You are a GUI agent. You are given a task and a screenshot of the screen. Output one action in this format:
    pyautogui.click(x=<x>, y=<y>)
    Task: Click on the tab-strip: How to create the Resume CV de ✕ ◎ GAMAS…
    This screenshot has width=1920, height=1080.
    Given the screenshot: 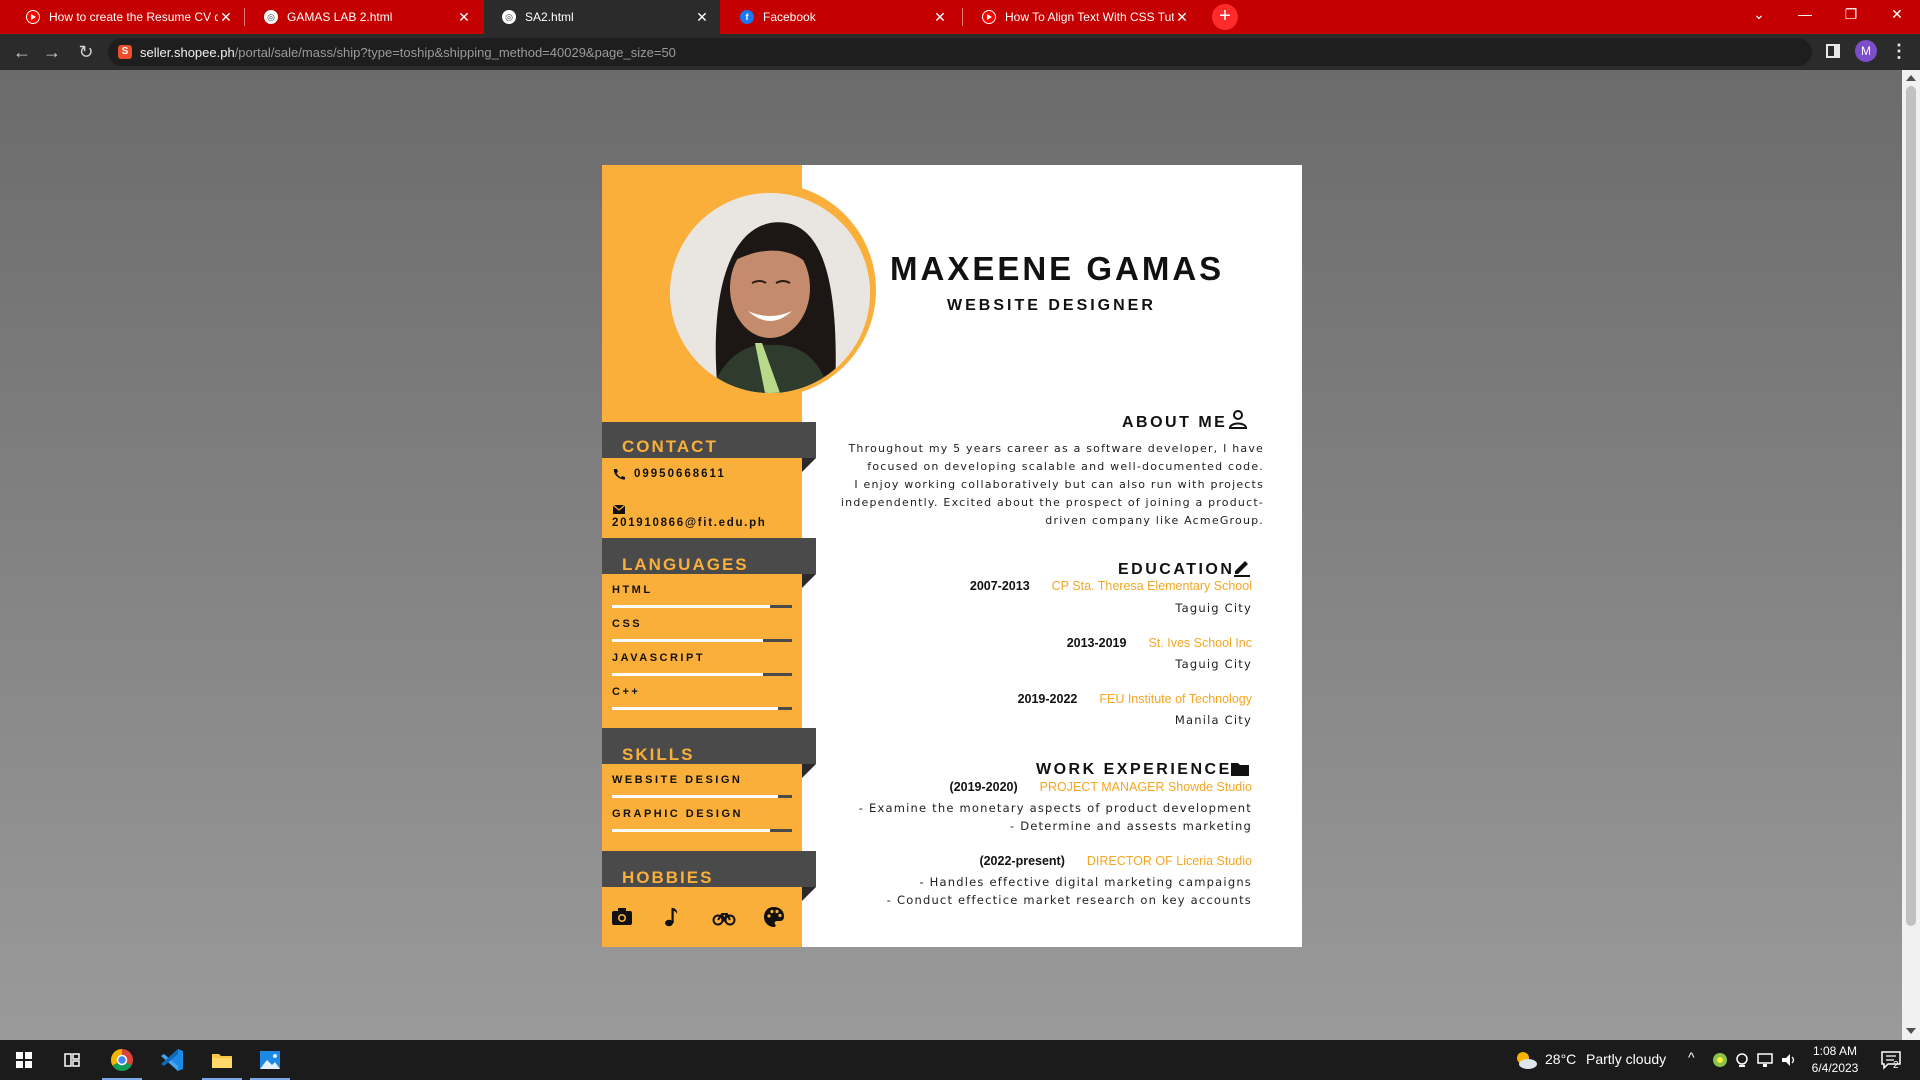 What is the action you would take?
    pyautogui.click(x=960, y=17)
    